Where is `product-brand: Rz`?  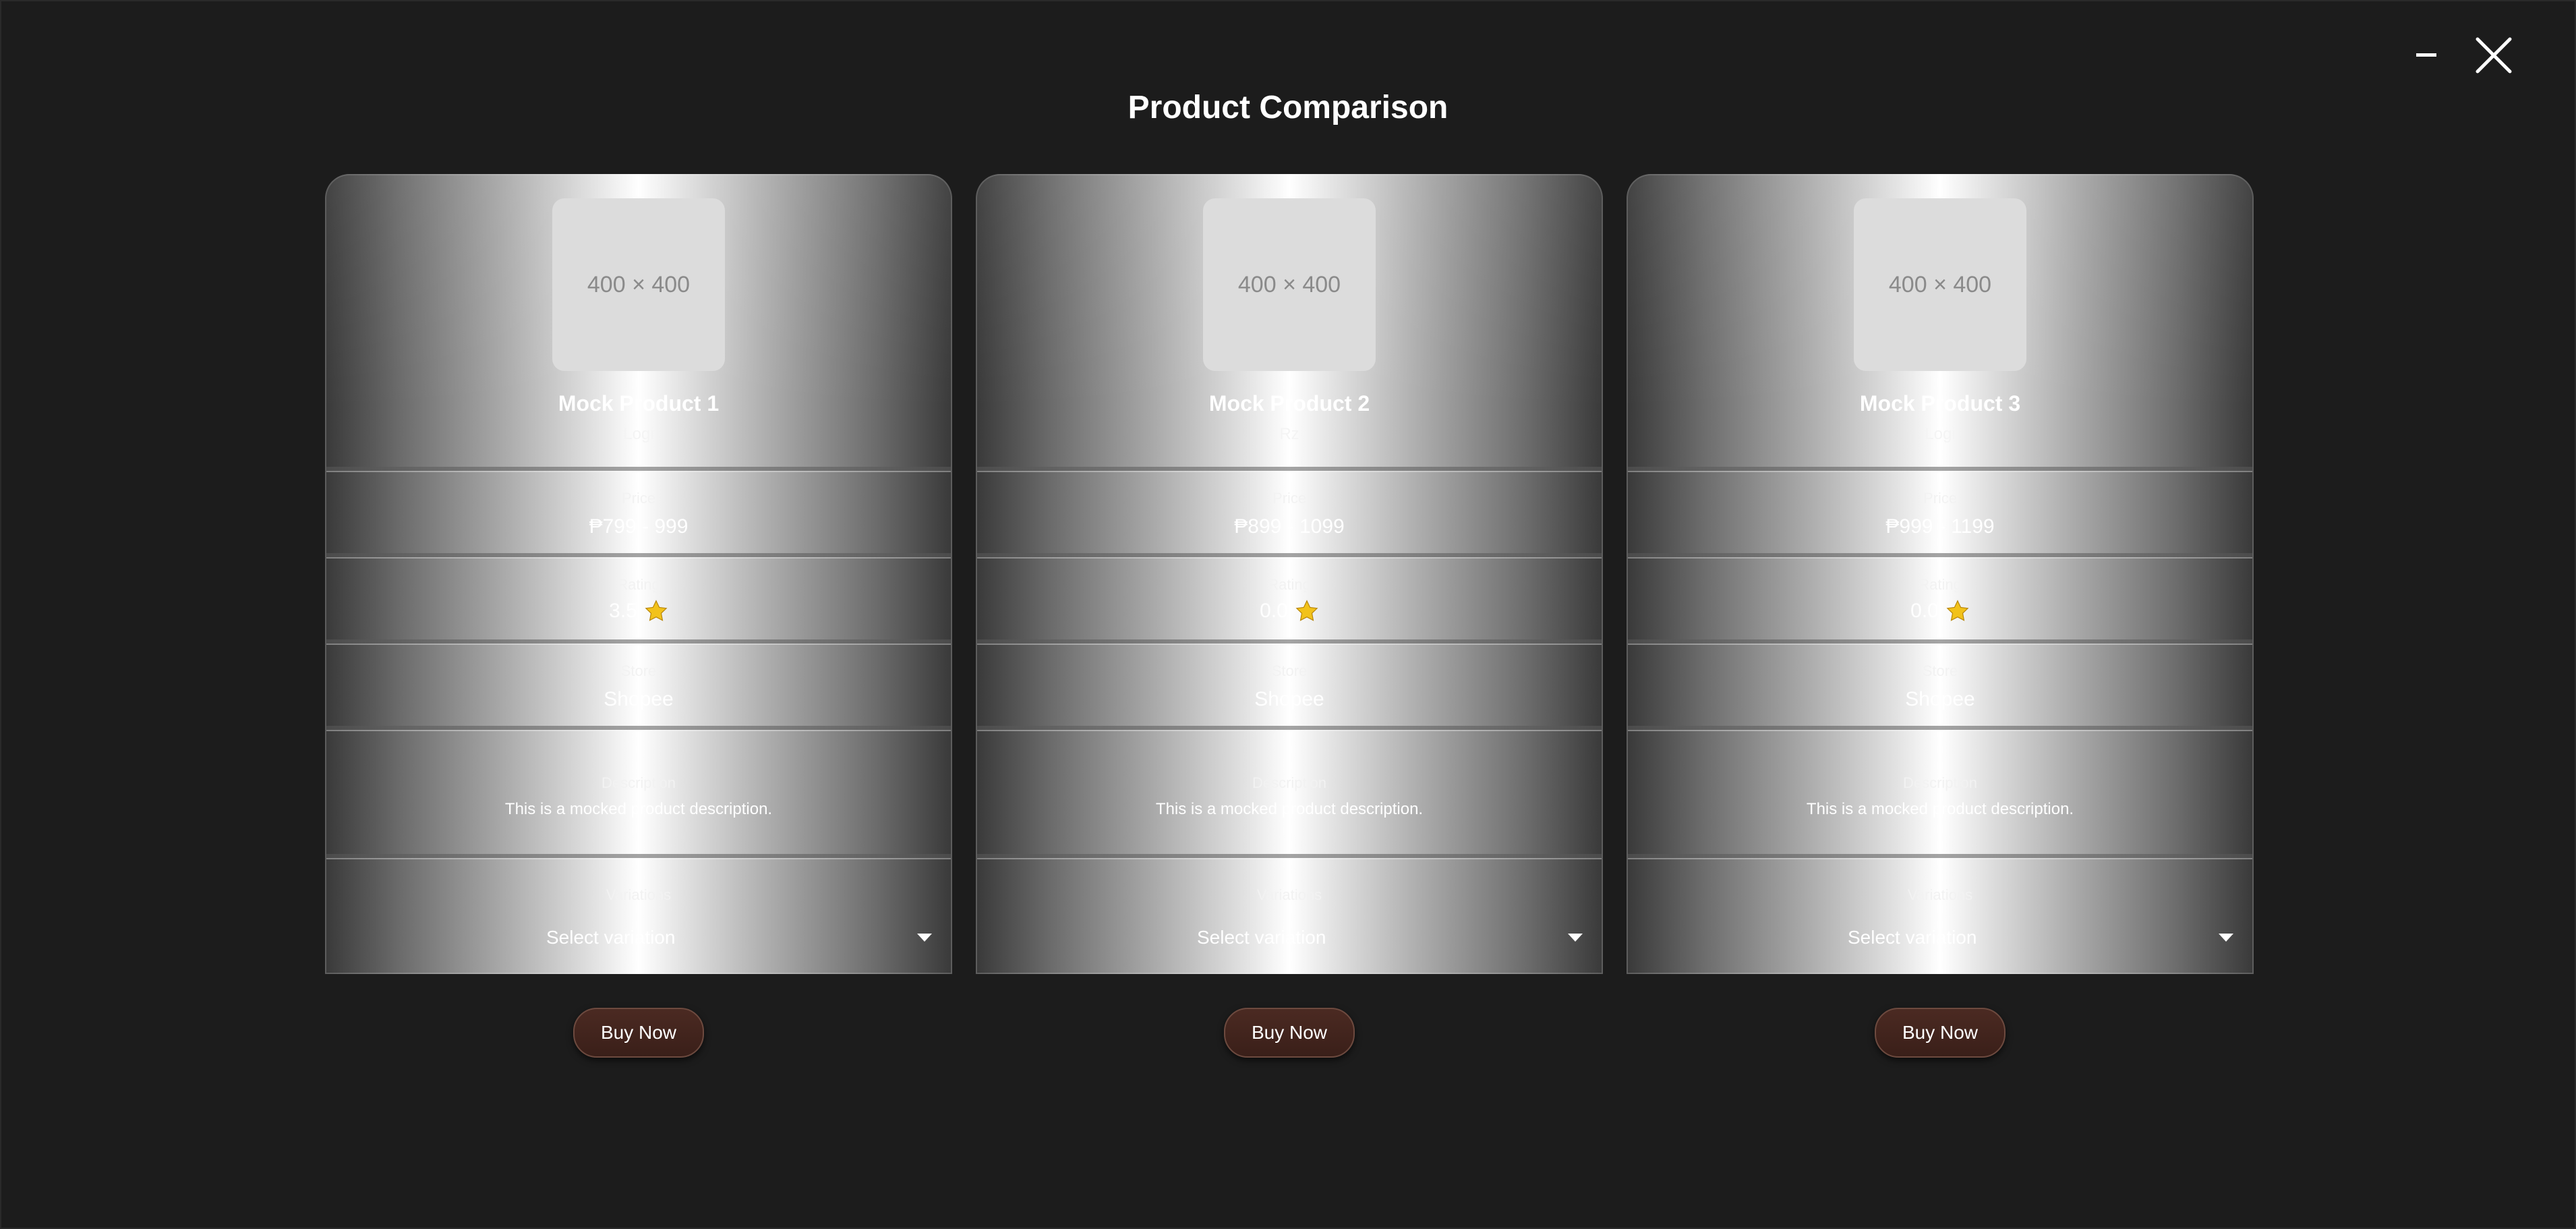
product-brand: Rz is located at coordinates (1289, 434).